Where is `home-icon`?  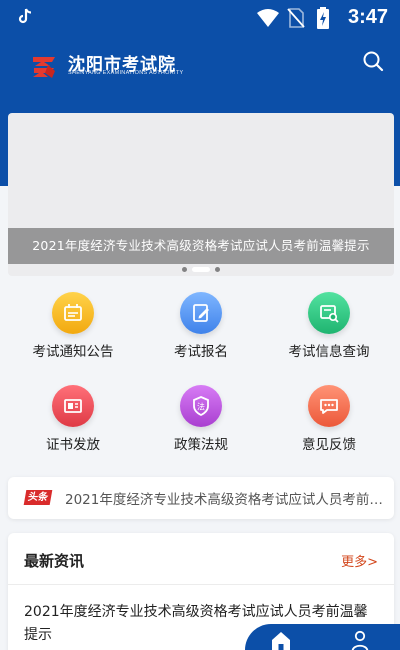 home-icon is located at coordinates (281, 640).